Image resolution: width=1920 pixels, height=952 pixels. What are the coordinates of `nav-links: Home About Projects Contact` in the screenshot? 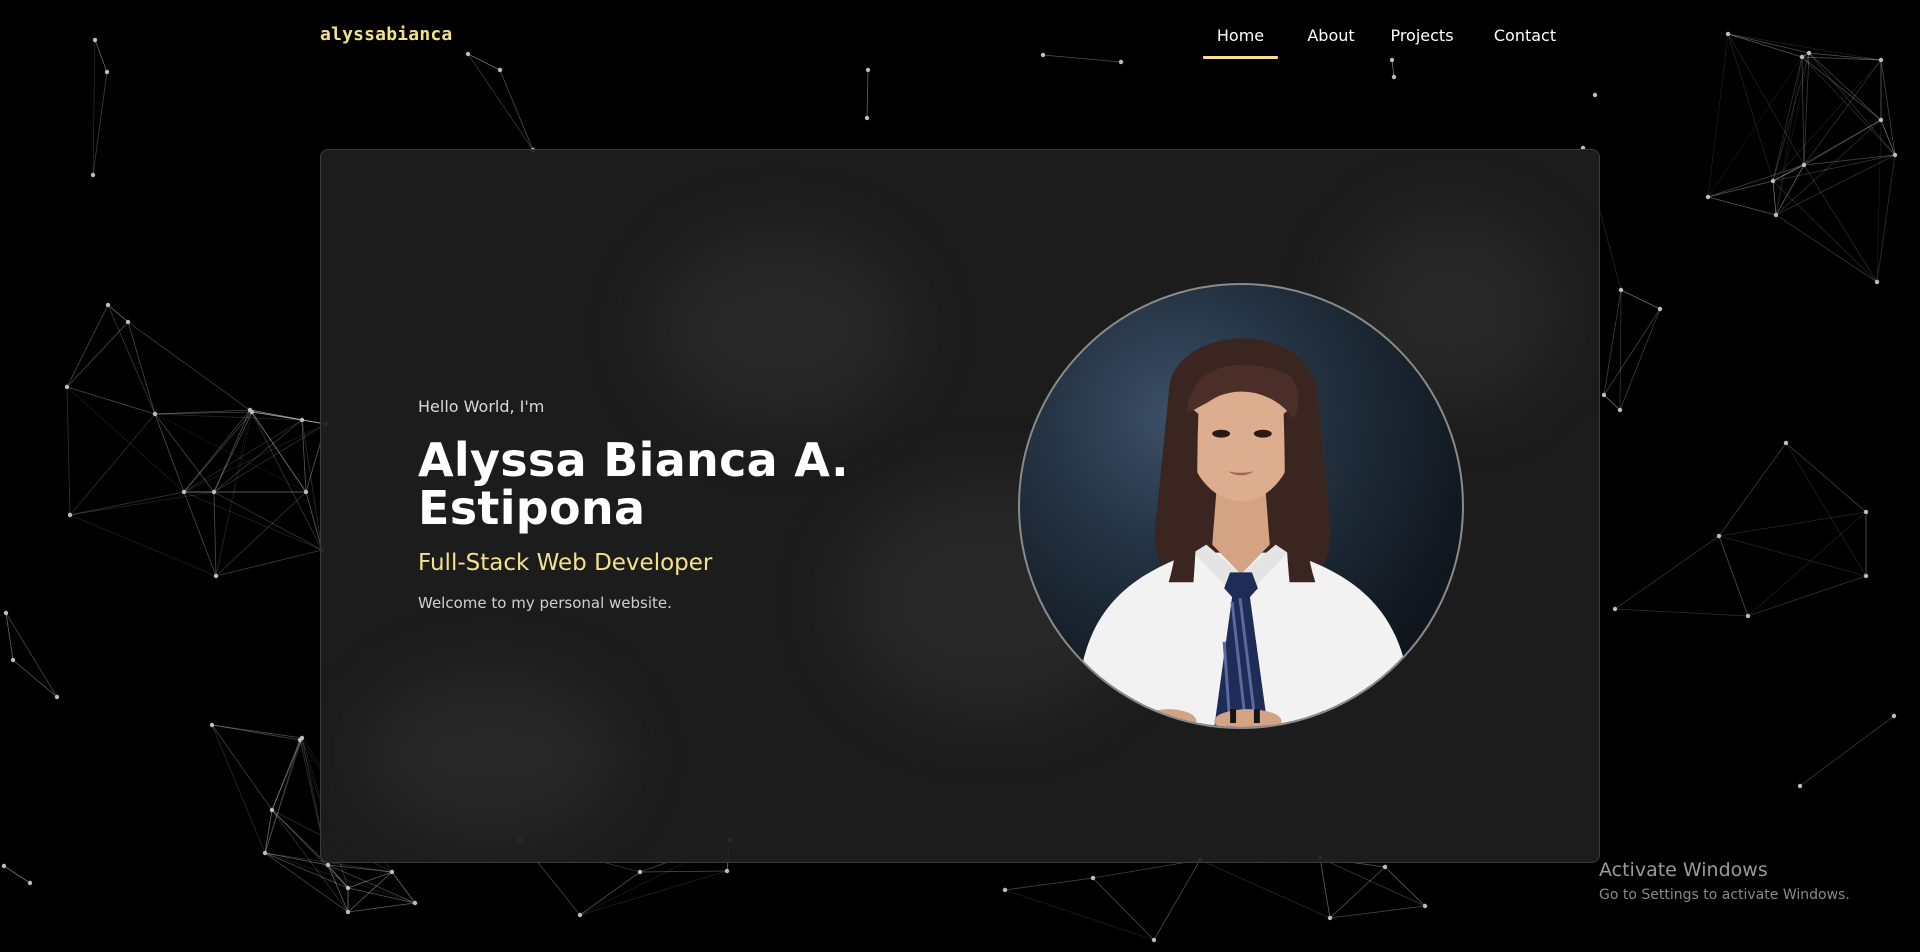 It's located at (1381, 32).